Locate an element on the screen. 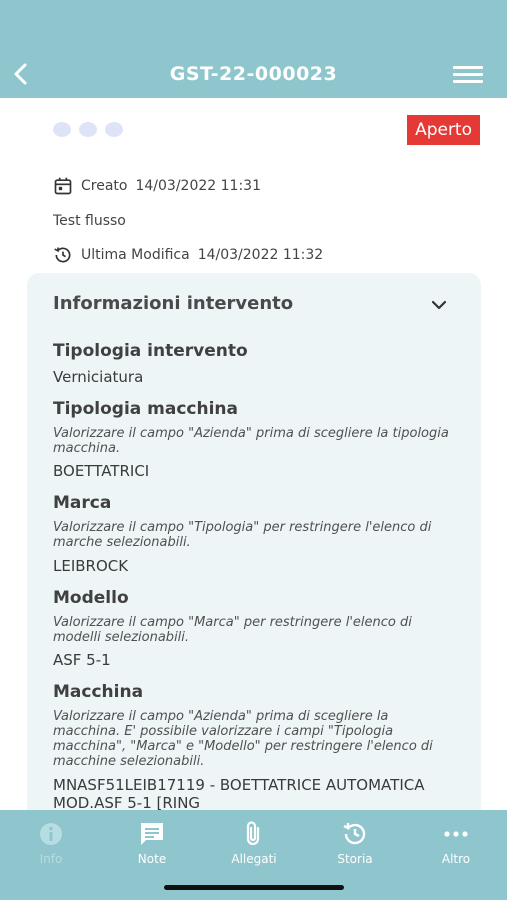  app-header: GST-22-000023 is located at coordinates (253, 49).